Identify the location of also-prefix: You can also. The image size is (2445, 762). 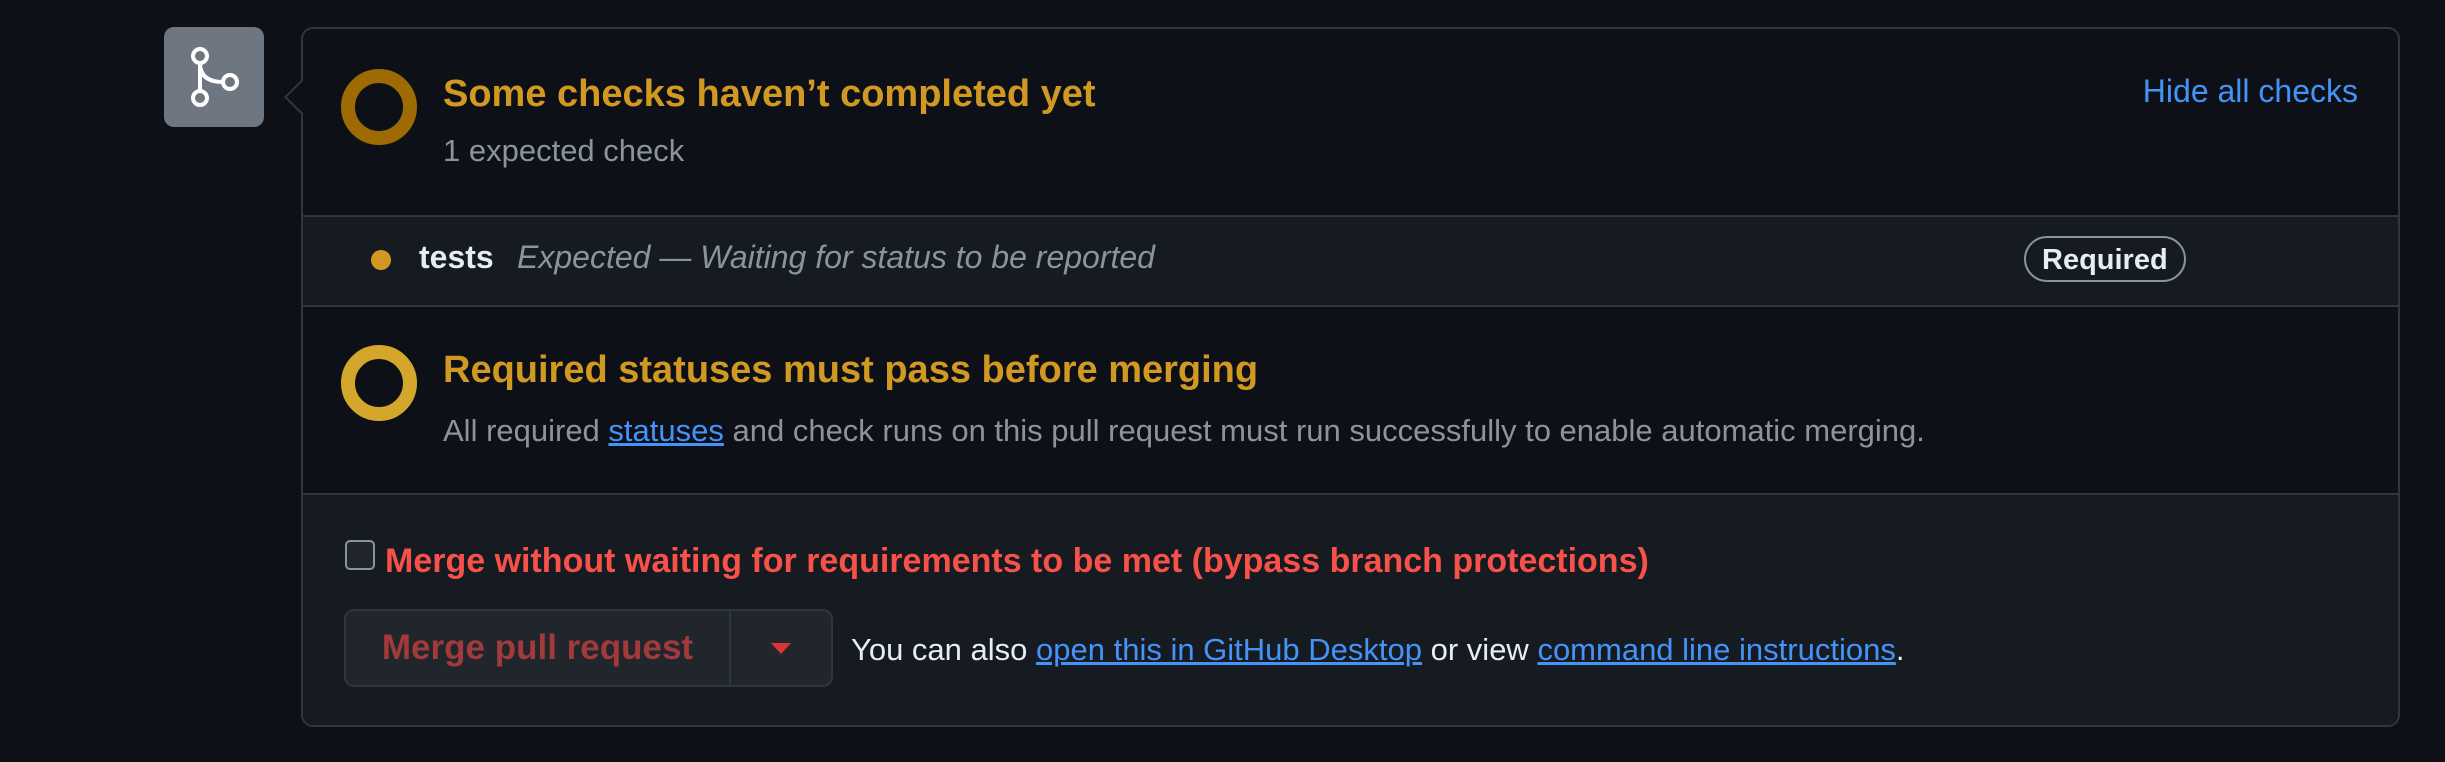
(944, 649).